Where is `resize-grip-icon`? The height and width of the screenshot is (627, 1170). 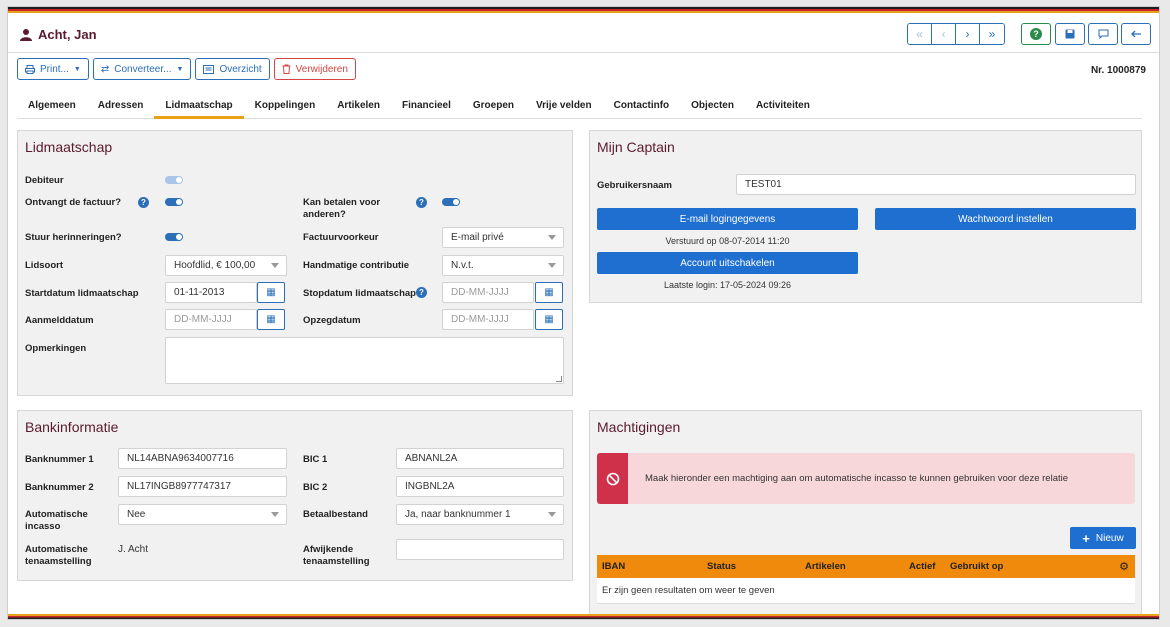
resize-grip-icon is located at coordinates (559, 379).